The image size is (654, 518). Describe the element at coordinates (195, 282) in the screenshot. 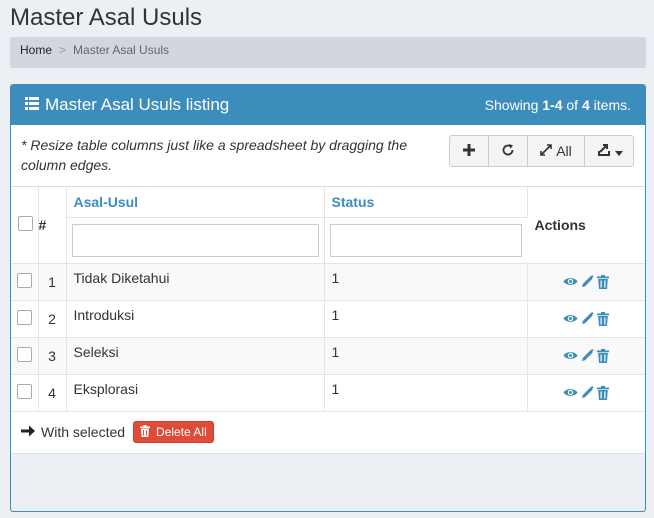

I see `row-asal-usul: Tidak Diketahui` at that location.